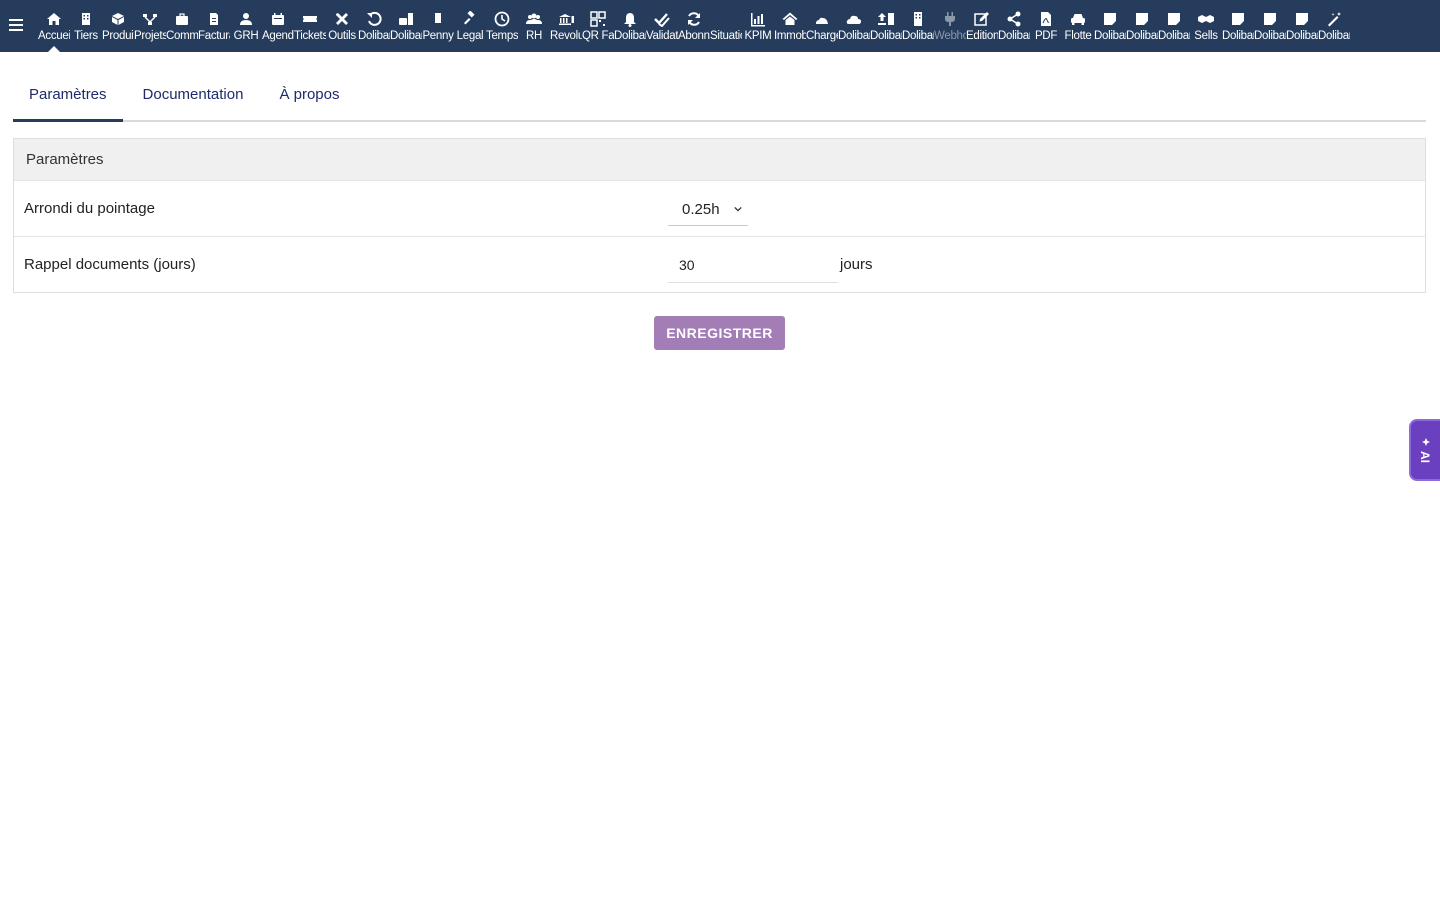 This screenshot has height=900, width=1440. Describe the element at coordinates (726, 26) in the screenshot. I see `menu-item: Situations` at that location.